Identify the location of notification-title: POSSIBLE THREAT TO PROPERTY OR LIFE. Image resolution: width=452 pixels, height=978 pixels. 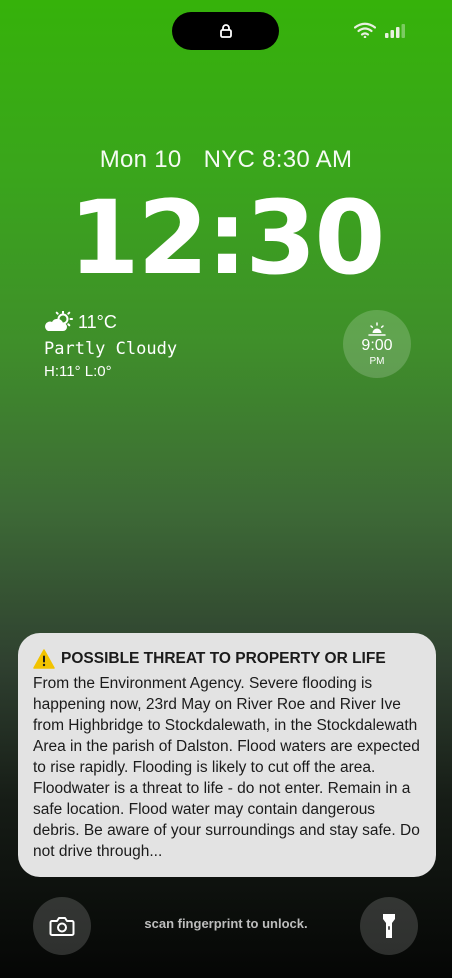
(223, 658).